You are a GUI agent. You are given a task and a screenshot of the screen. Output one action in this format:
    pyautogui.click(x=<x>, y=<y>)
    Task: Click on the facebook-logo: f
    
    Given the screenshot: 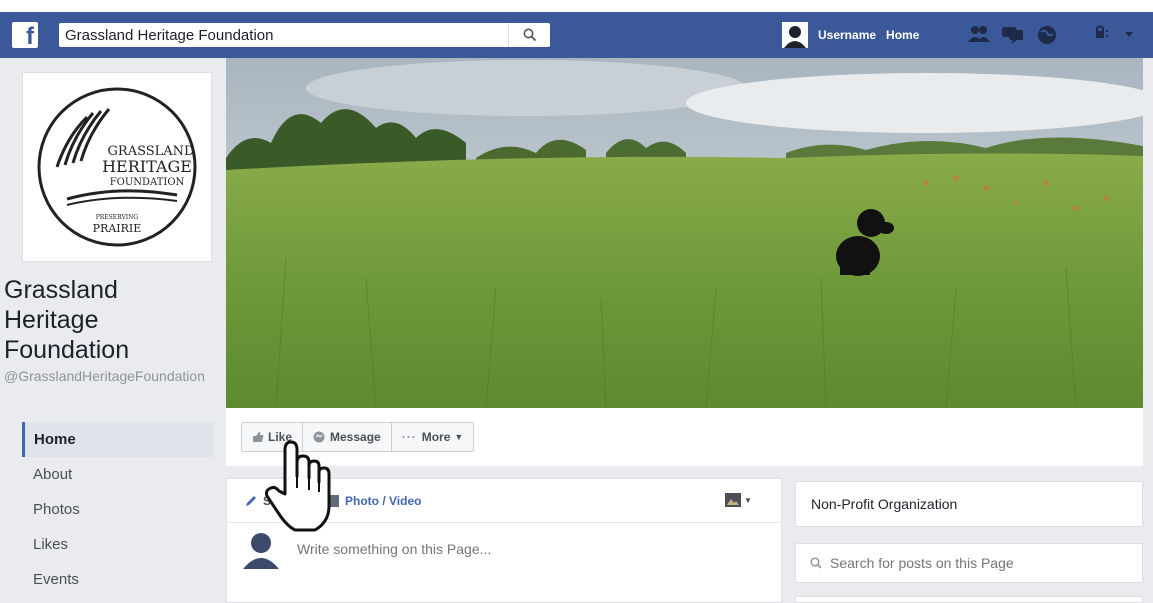 What is the action you would take?
    pyautogui.click(x=25, y=35)
    